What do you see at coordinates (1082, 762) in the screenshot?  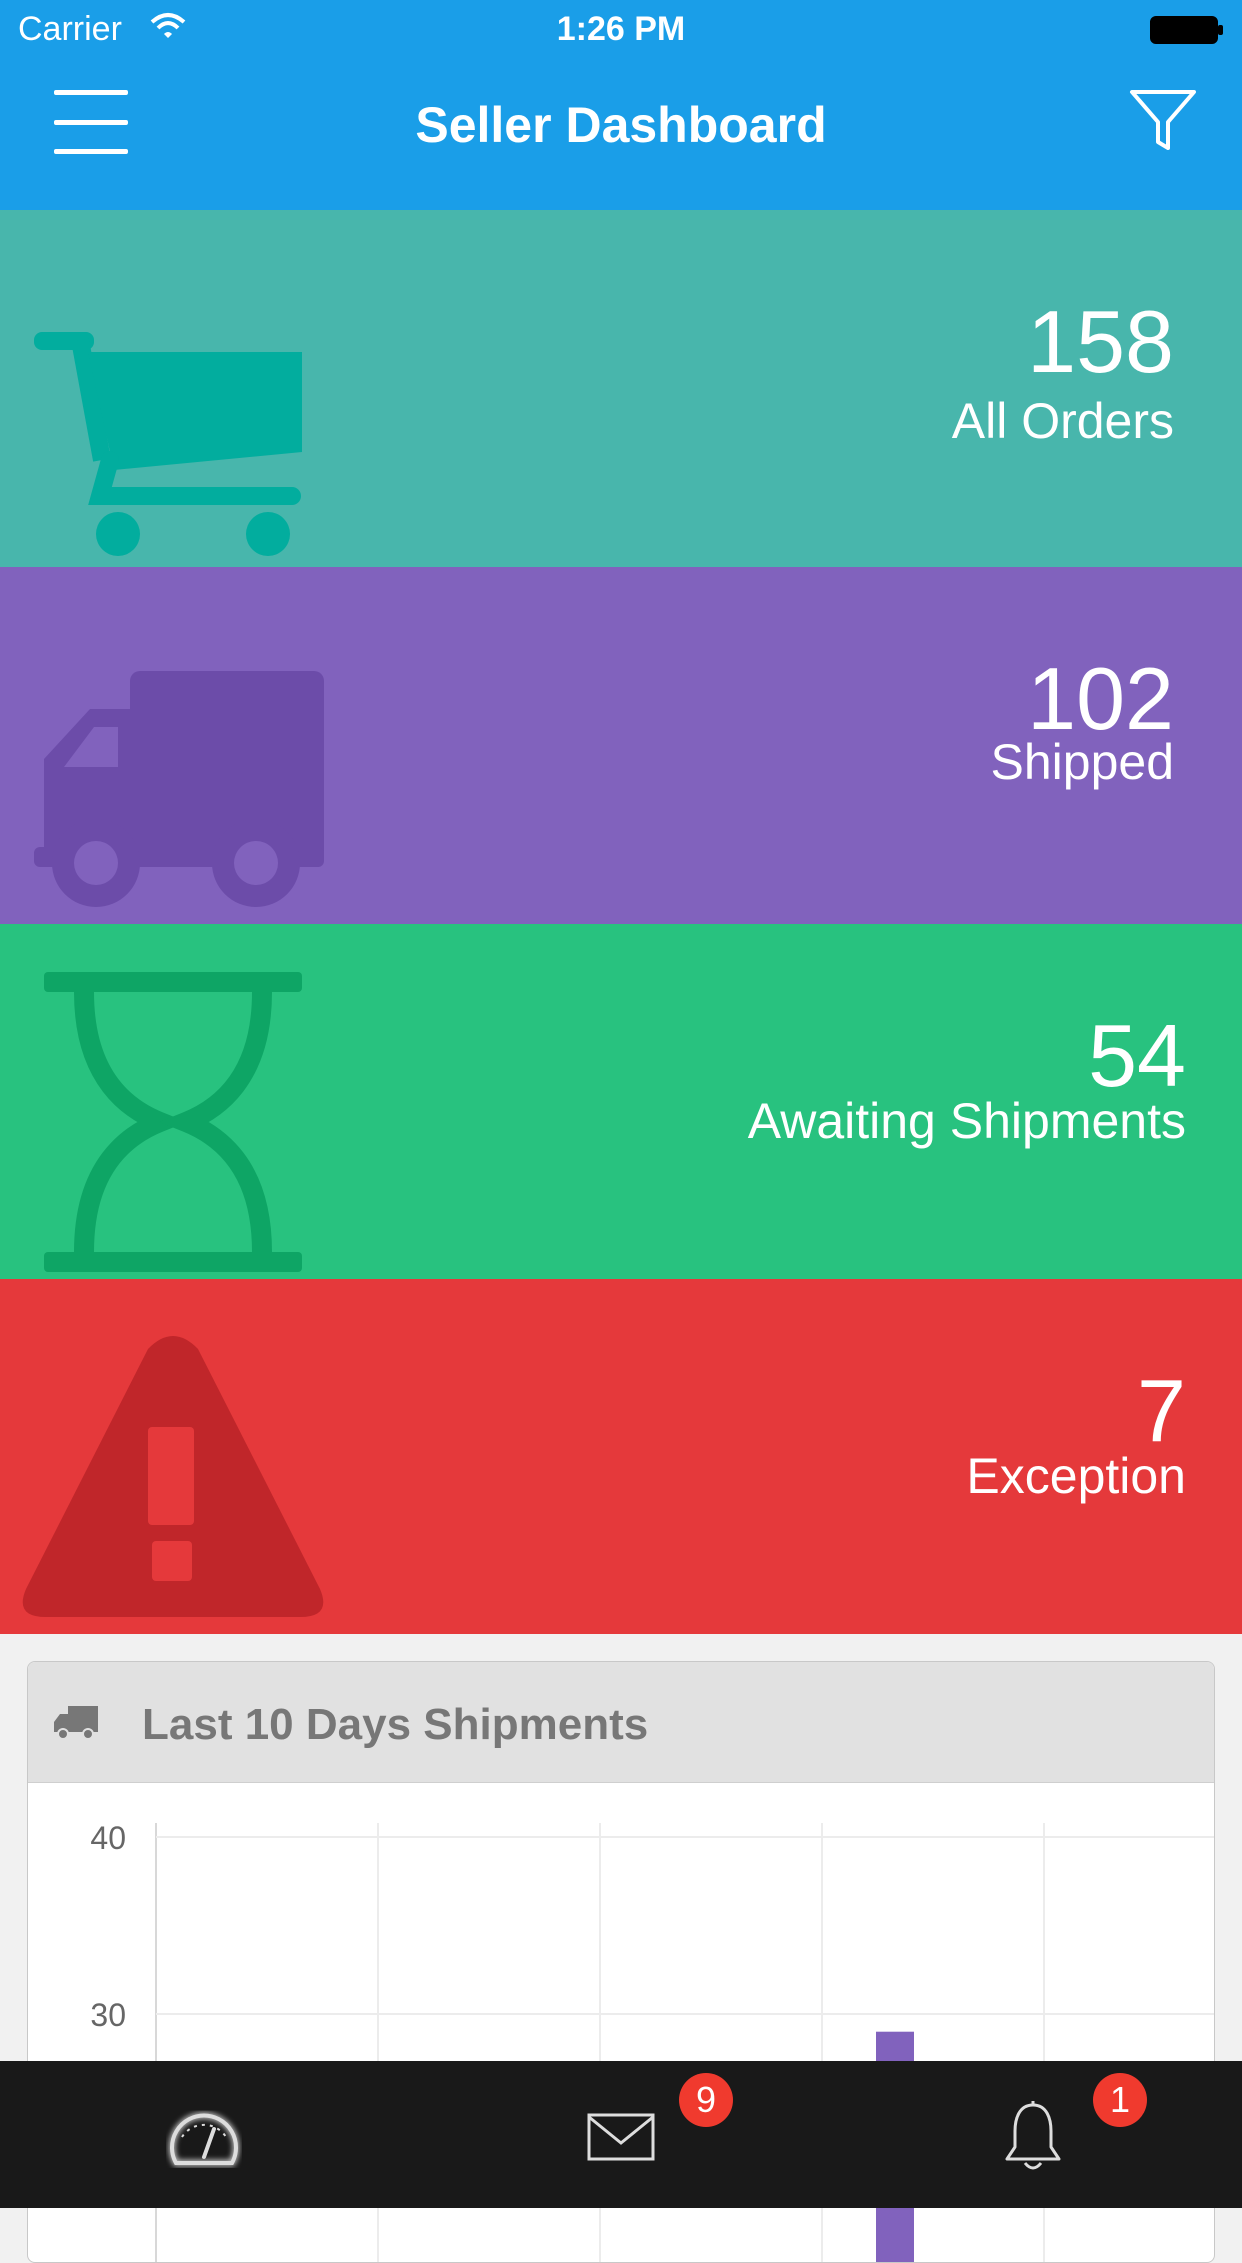 I see `shipped-label: Shipped` at bounding box center [1082, 762].